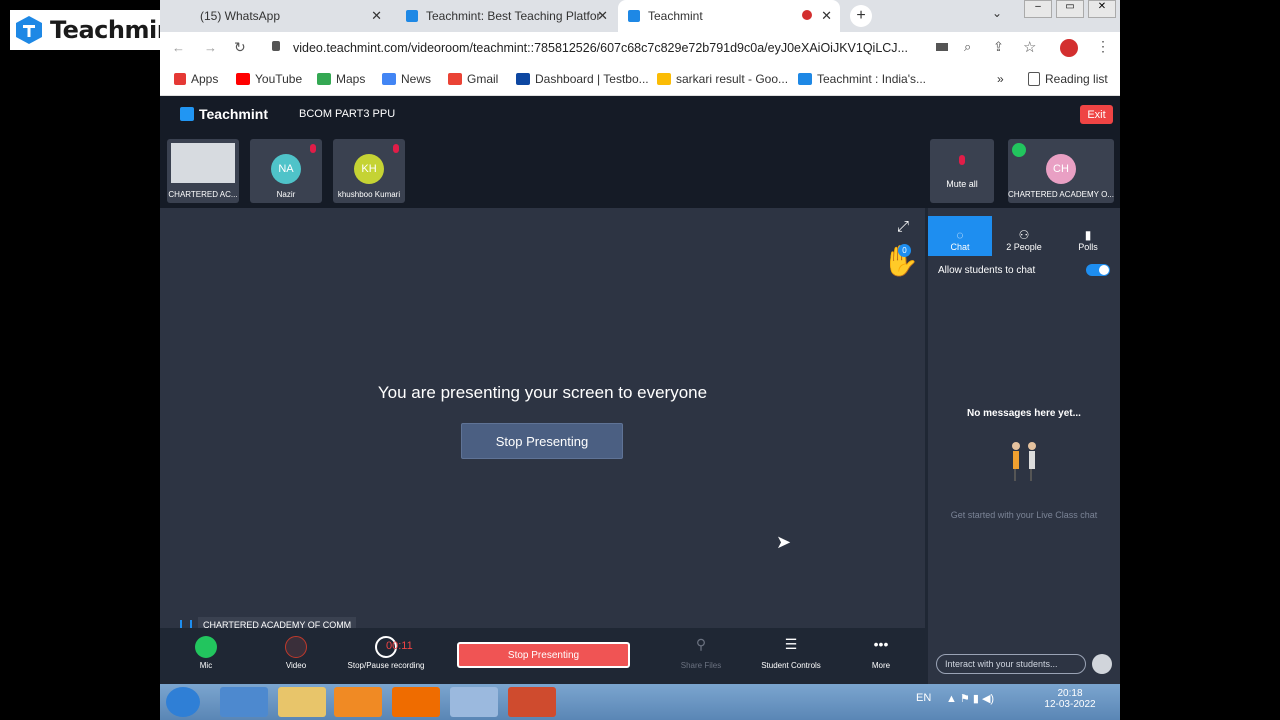 Image resolution: width=1280 pixels, height=720 pixels. Describe the element at coordinates (302, 702) in the screenshot. I see `file-explorer-icon` at that location.